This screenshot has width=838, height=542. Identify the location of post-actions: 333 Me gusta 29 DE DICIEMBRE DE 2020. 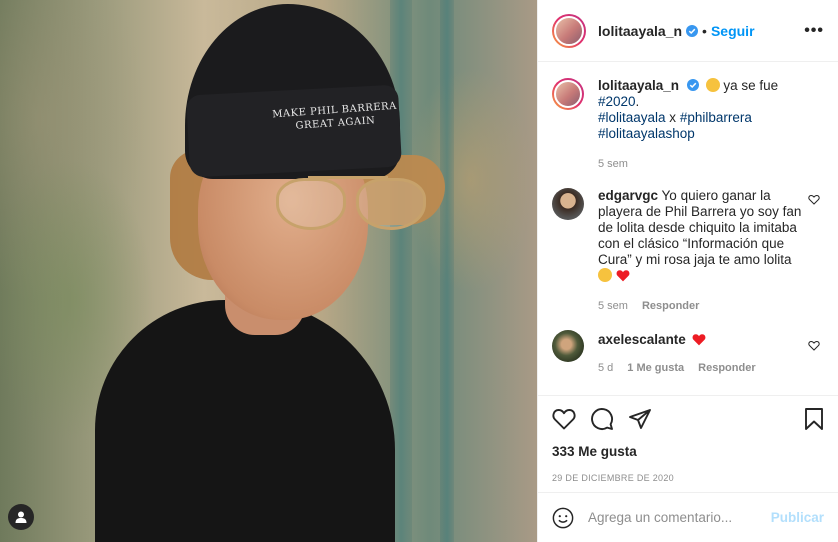
(688, 439).